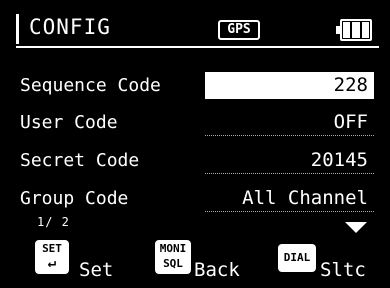 The width and height of the screenshot is (390, 288). Describe the element at coordinates (69, 122) in the screenshot. I see `row-label: User Code` at that location.